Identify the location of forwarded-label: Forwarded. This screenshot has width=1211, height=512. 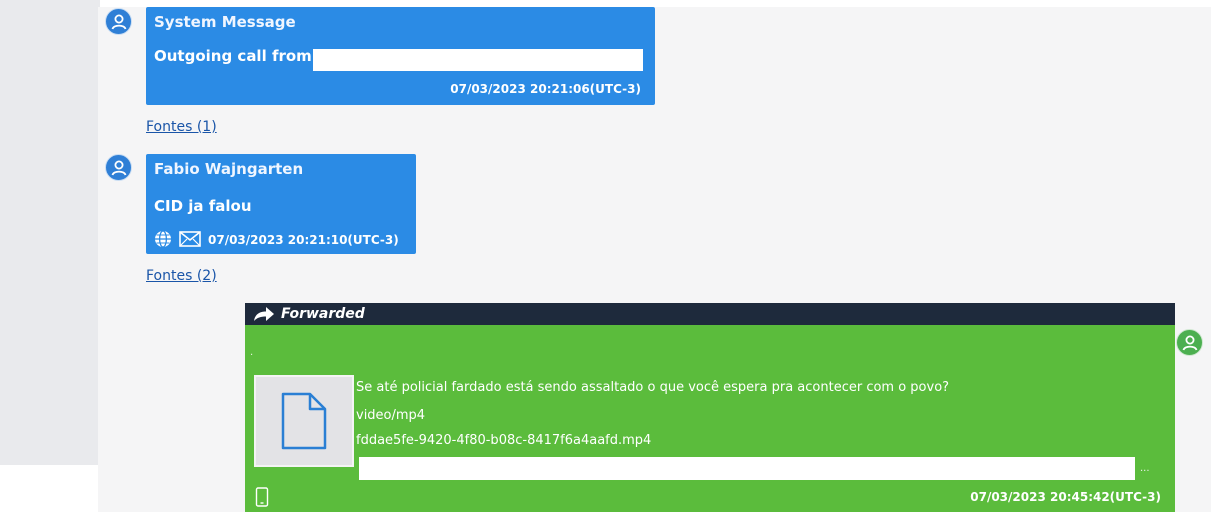
(323, 314).